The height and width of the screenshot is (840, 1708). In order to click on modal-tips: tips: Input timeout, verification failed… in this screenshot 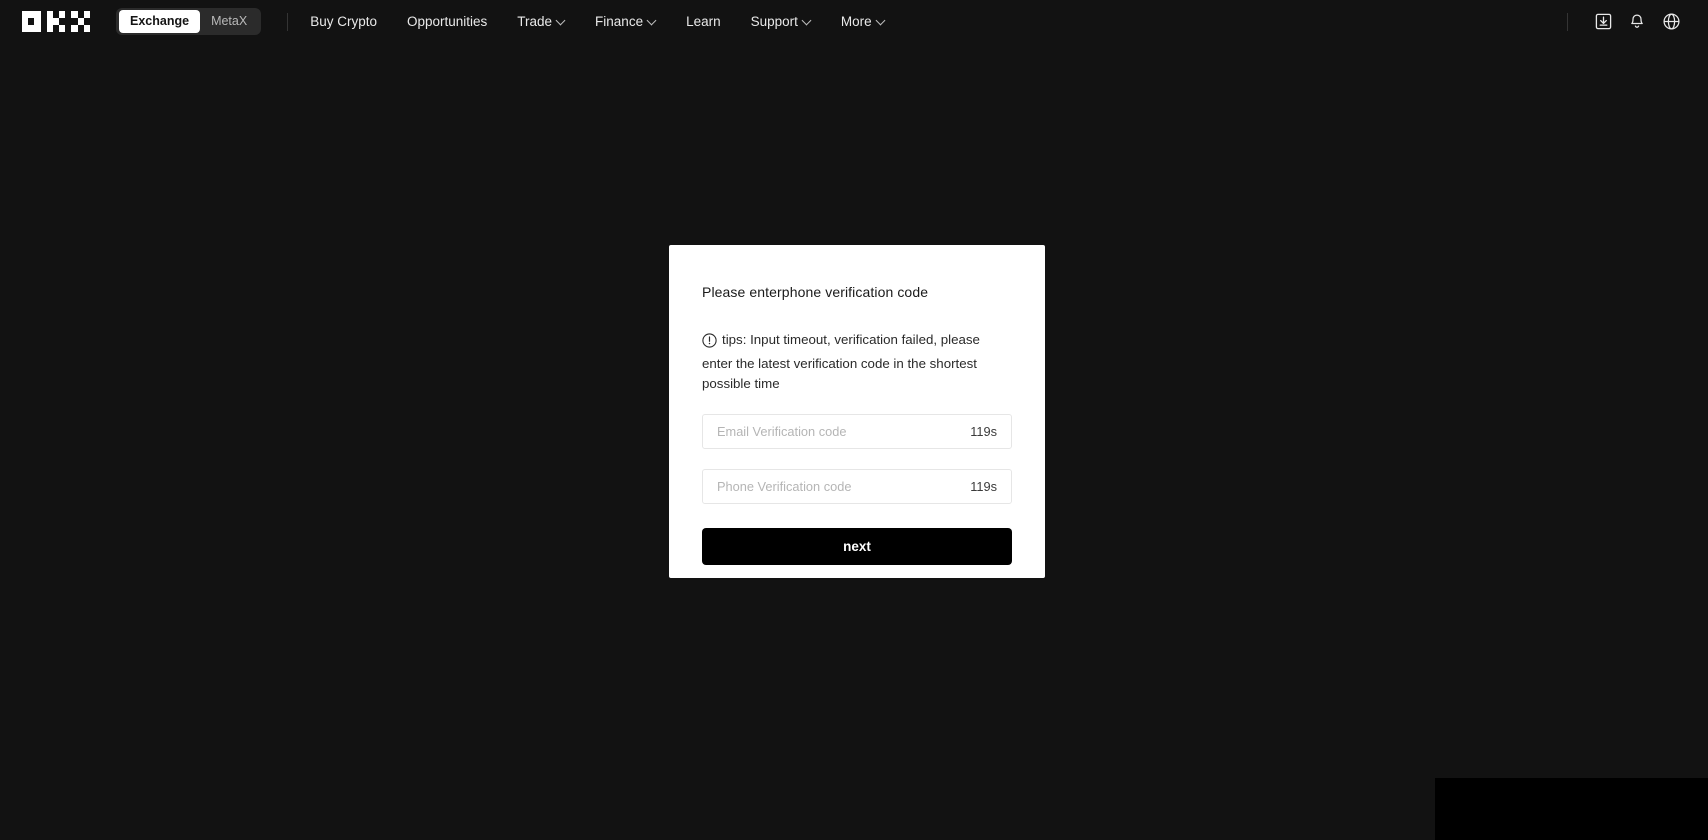, I will do `click(857, 362)`.